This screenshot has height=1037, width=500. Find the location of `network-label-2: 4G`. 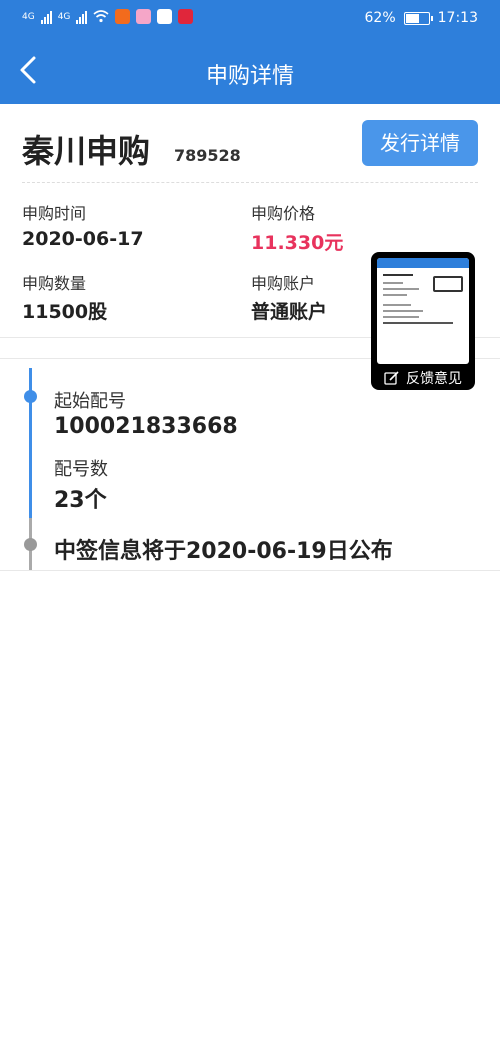

network-label-2: 4G is located at coordinates (64, 16).